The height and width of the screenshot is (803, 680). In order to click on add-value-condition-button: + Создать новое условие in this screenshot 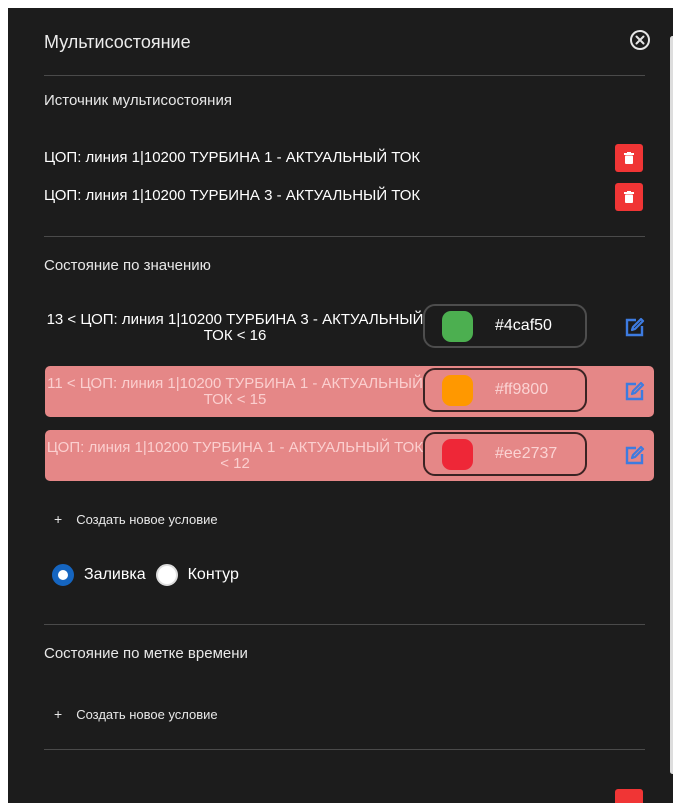, I will do `click(136, 519)`.